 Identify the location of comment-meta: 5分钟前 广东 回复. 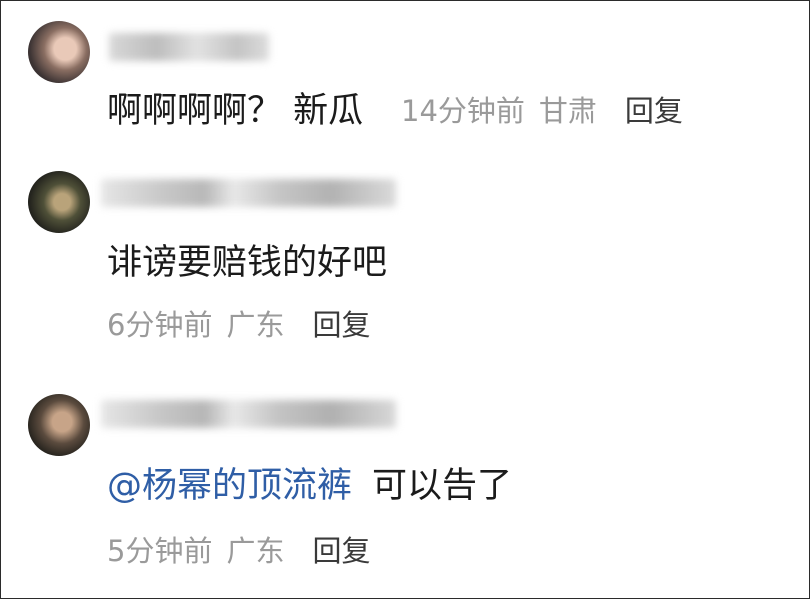
(238, 551).